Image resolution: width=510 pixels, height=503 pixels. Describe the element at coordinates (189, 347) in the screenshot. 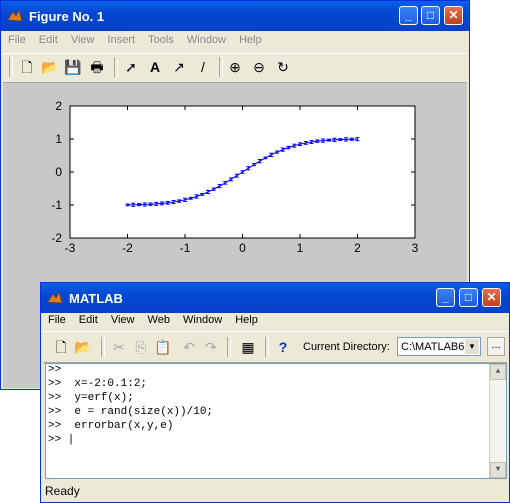

I see `undo-icon: ↶` at that location.